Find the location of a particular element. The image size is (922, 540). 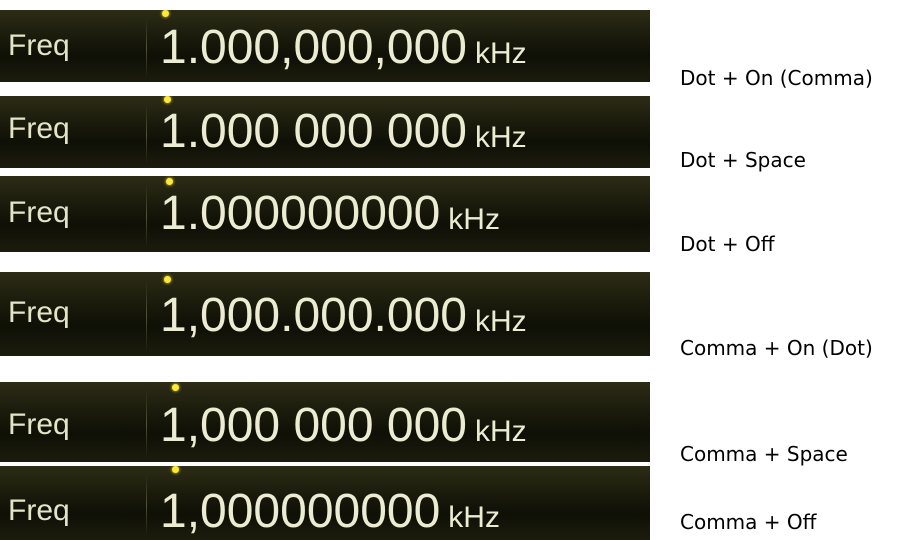

frequency-display-dot-space: Freq 1.000 000 000 kHz is located at coordinates (325, 132).